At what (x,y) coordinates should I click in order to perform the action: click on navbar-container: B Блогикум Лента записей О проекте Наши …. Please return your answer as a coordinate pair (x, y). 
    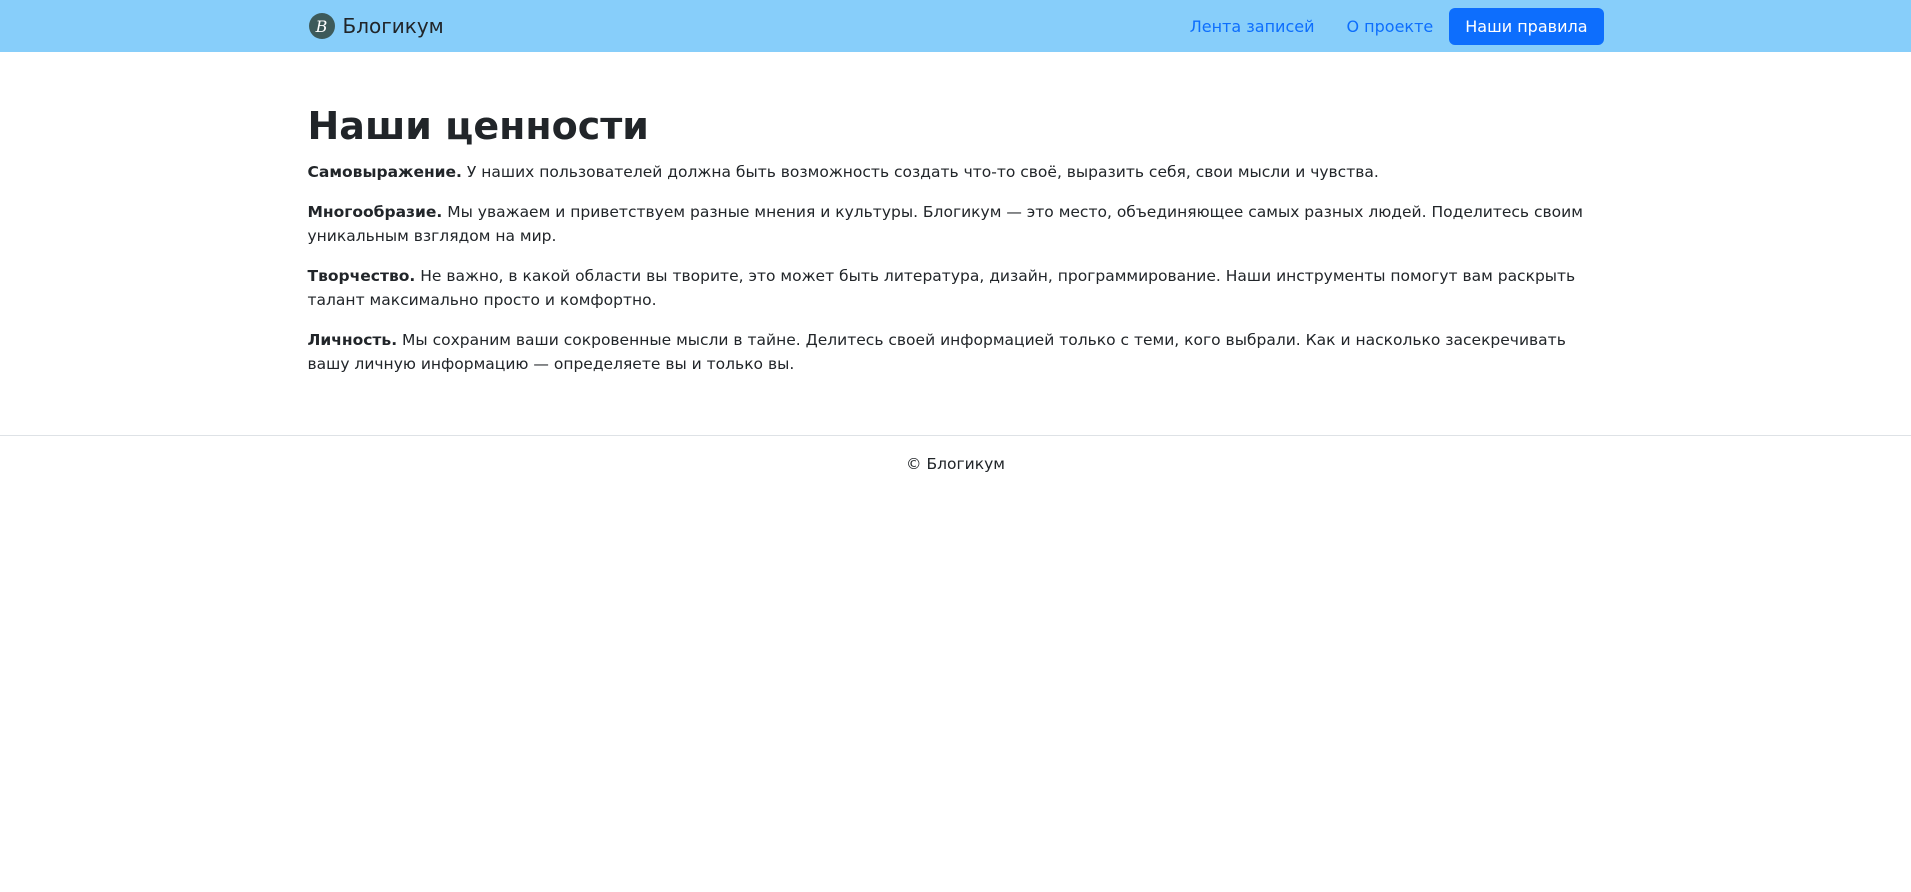
    Looking at the image, I should click on (956, 26).